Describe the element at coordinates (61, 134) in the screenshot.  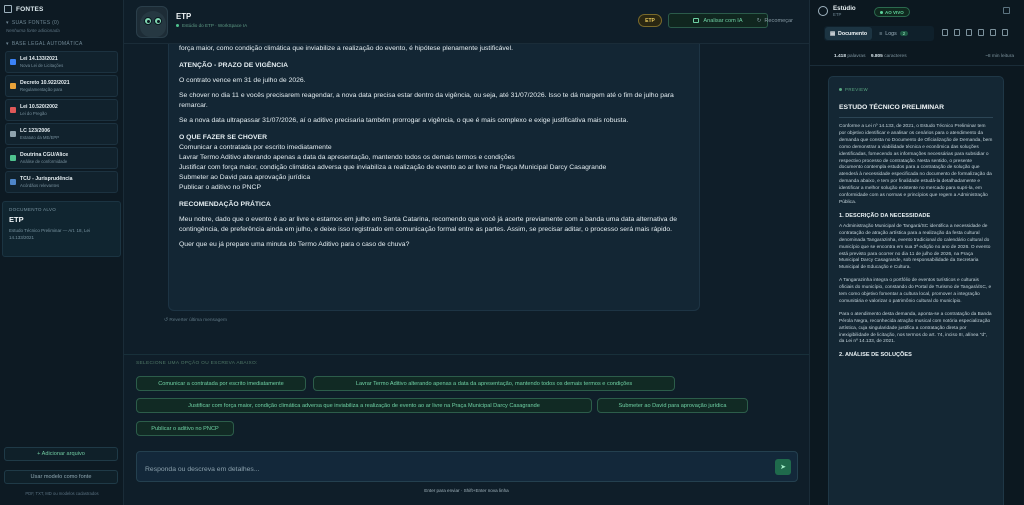
I see `legal-doc-item: LC 123/2006 Estatuto da ME/EPP` at that location.